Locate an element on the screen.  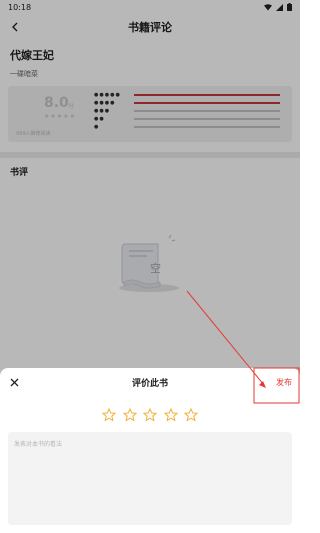
sheet-title: 评价此书 is located at coordinates (149, 384).